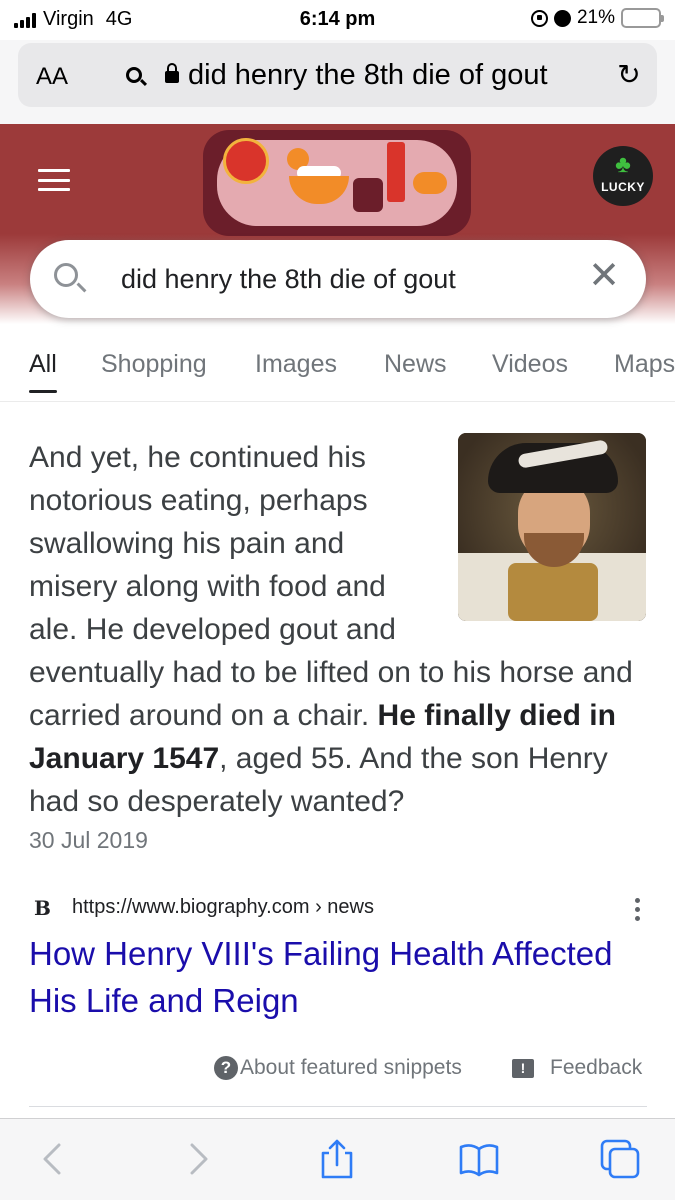 This screenshot has height=1200, width=675. I want to click on forward-icon, so click(197, 1159).